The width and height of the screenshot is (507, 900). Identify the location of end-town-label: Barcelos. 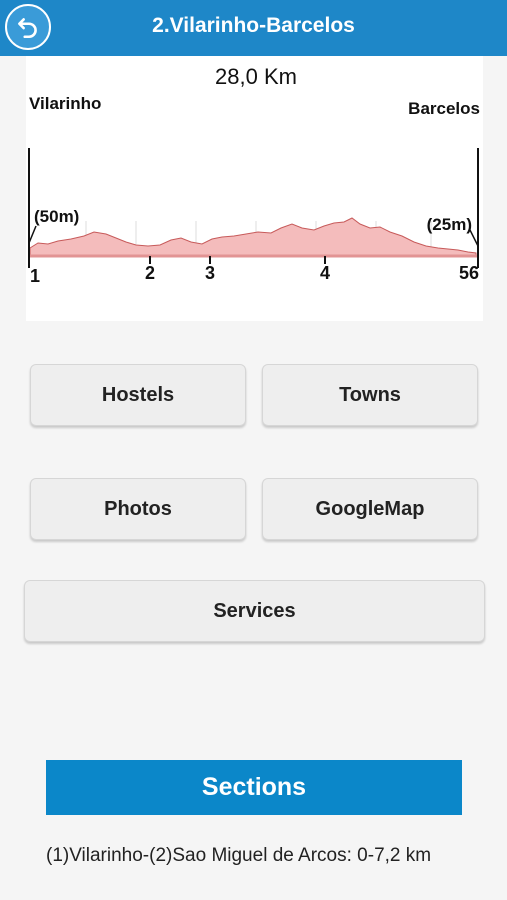
(444, 108).